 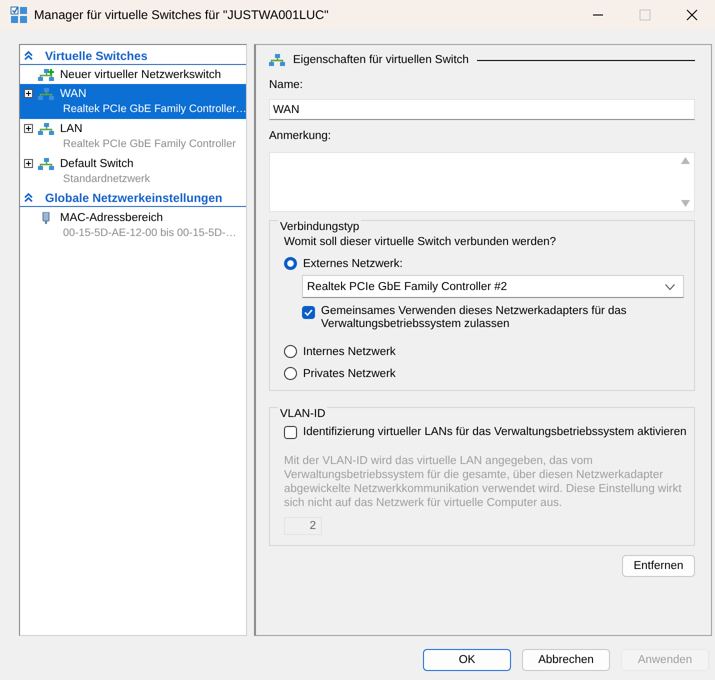 What do you see at coordinates (96, 55) in the screenshot?
I see `section-title: Virtuelle Switches` at bounding box center [96, 55].